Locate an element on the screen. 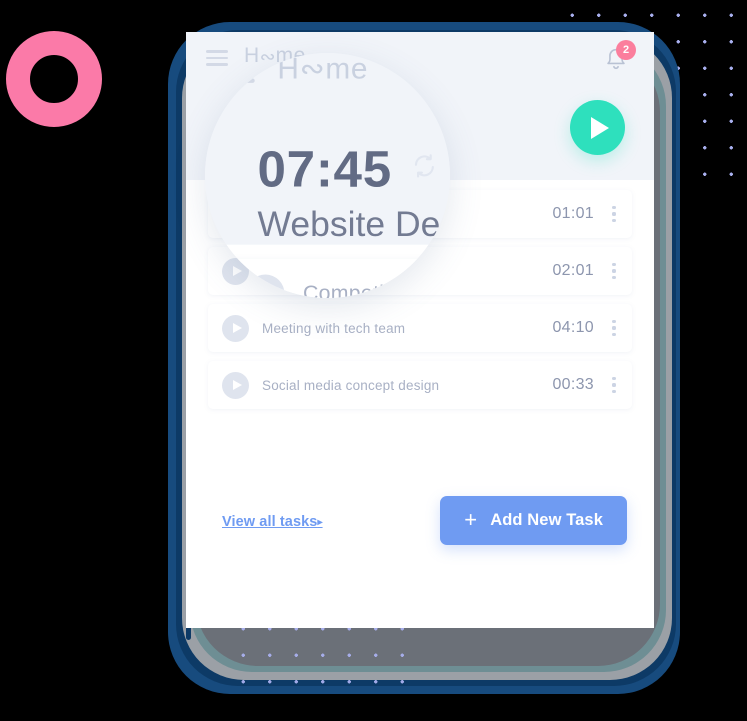 This screenshot has width=747, height=721. table-row: Social media concept design 00:33 is located at coordinates (420, 385).